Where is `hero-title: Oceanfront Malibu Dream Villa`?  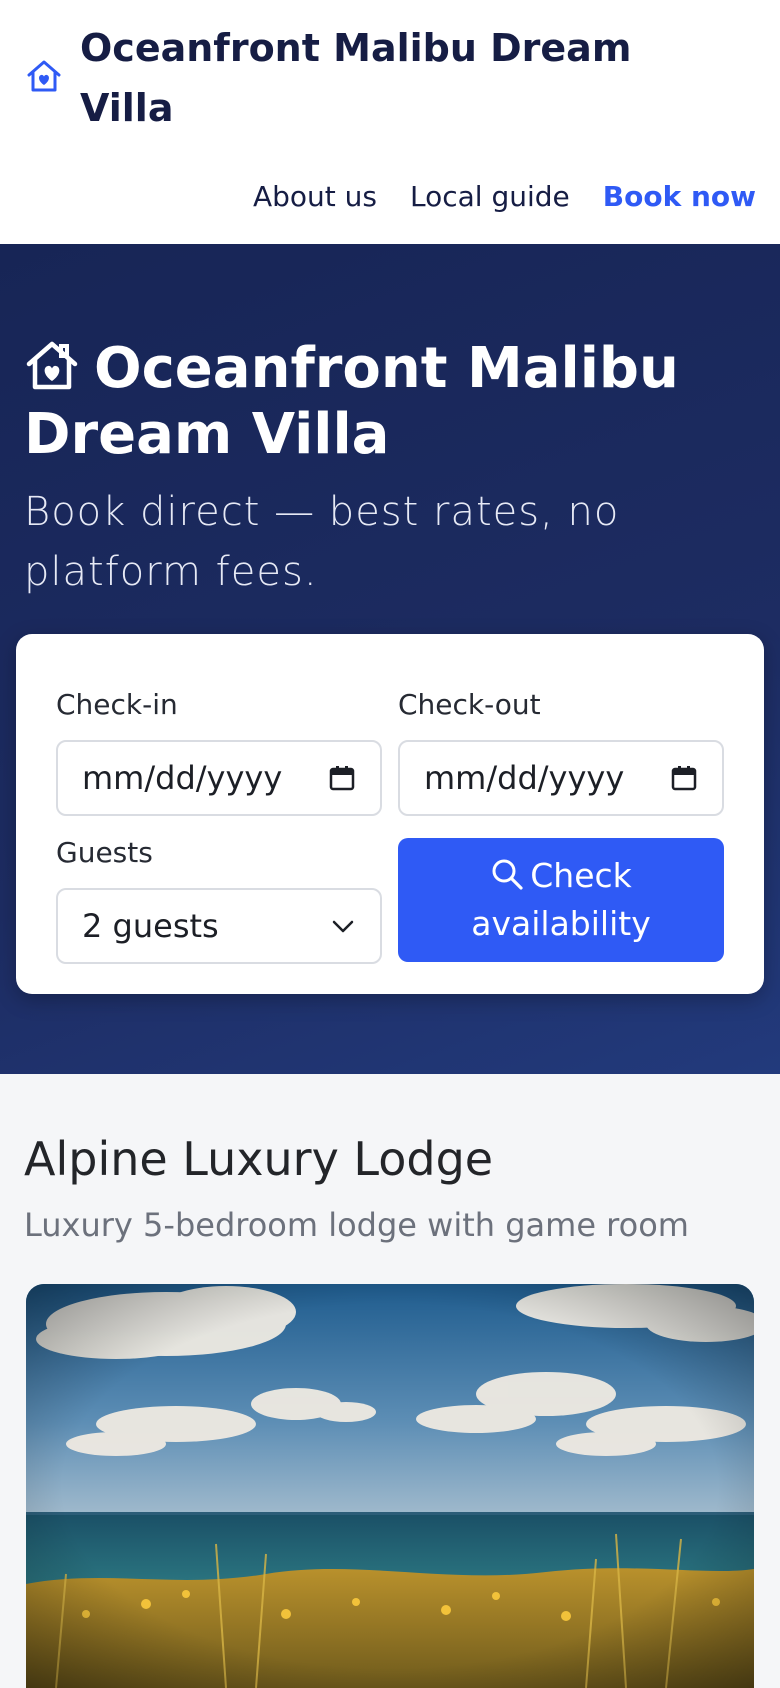
hero-title: Oceanfront Malibu Dream Villa is located at coordinates (389, 402).